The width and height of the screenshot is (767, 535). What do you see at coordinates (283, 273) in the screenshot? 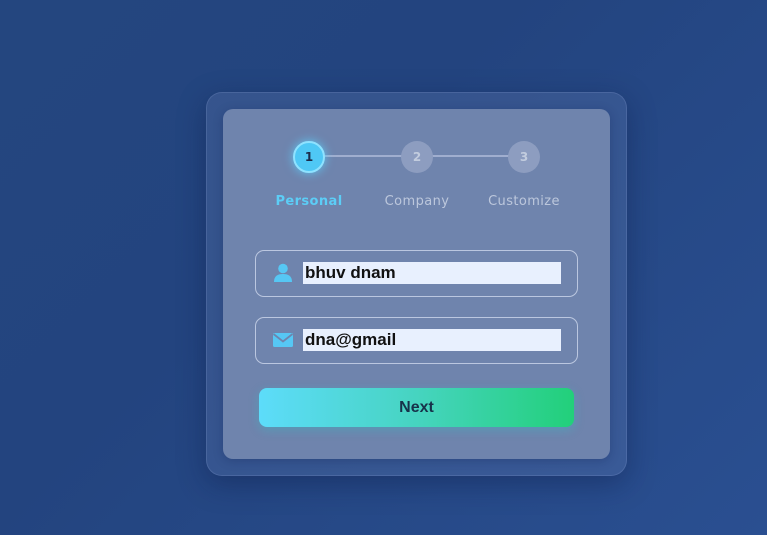
I see `user-icon` at bounding box center [283, 273].